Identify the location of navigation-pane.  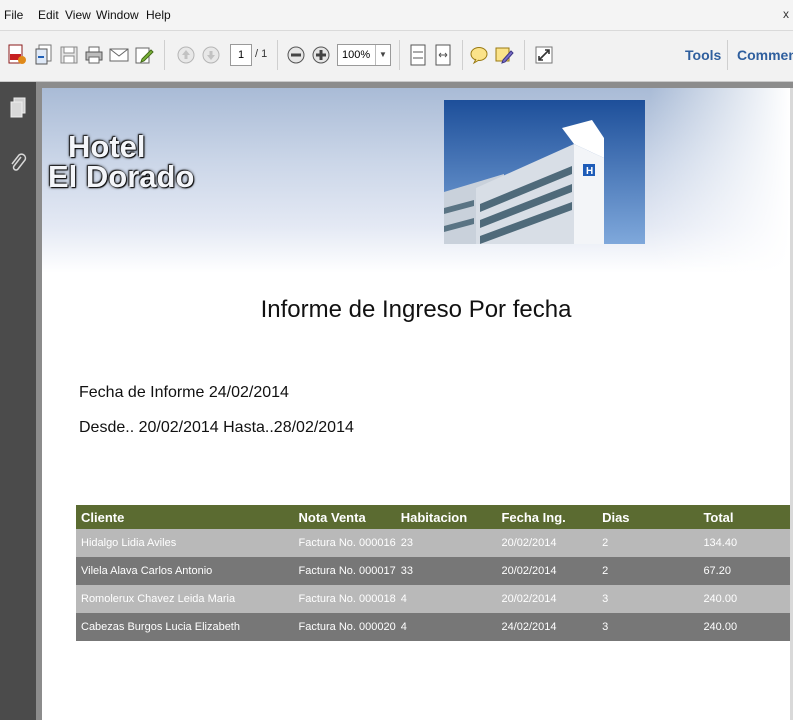
(18, 401).